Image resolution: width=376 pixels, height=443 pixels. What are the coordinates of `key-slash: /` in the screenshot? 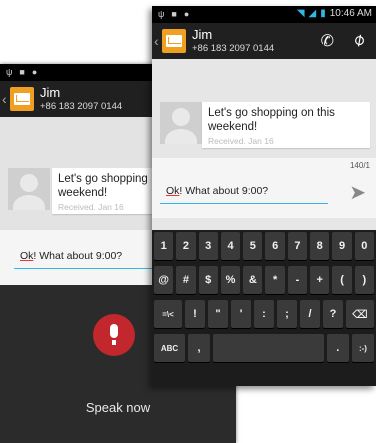 It's located at (310, 314).